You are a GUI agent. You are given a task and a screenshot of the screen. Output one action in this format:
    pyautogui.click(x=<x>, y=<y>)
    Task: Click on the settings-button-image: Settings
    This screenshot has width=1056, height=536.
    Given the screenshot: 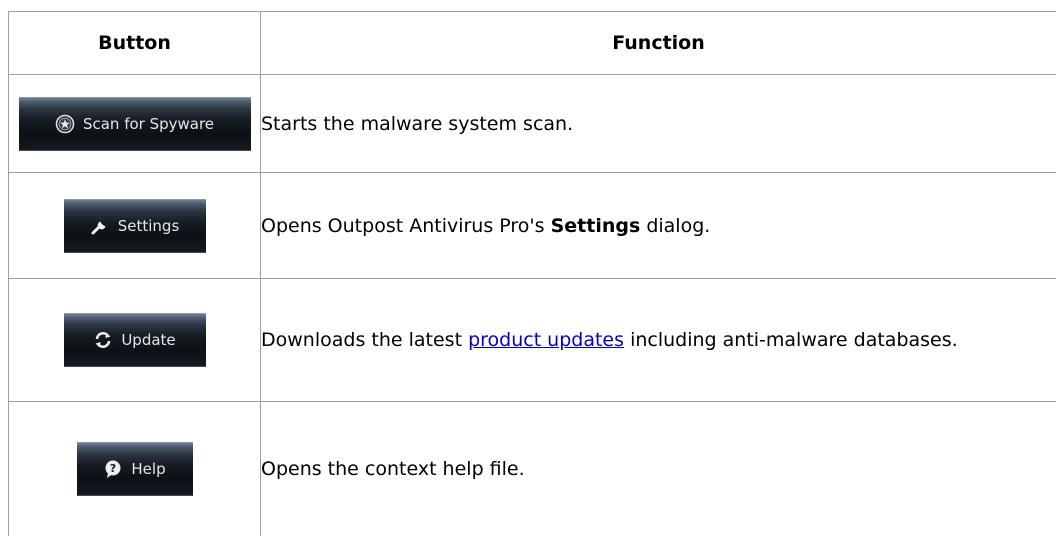 What is the action you would take?
    pyautogui.click(x=134, y=225)
    